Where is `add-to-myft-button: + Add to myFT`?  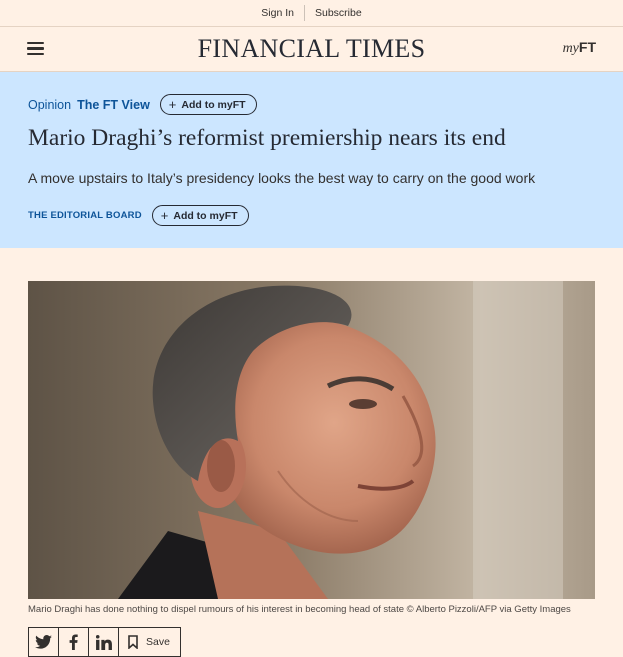
add-to-myft-button: + Add to myFT is located at coordinates (208, 104).